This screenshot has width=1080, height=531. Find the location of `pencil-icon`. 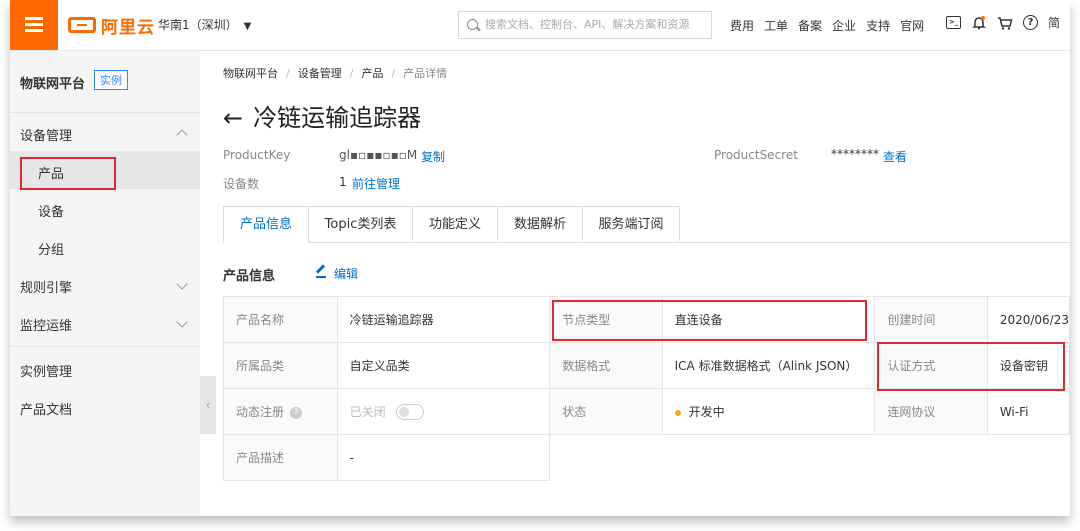

pencil-icon is located at coordinates (321, 272).